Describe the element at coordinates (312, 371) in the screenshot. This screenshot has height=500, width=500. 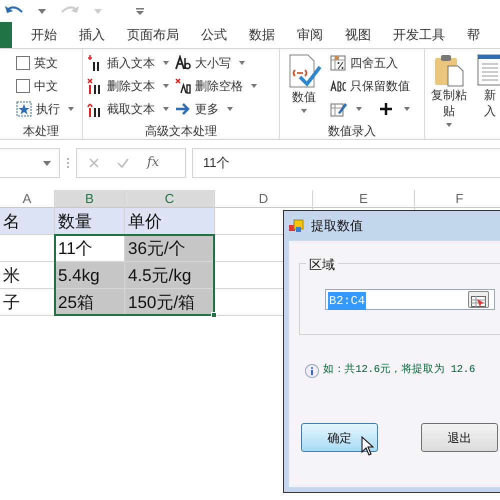
I see `info-icon` at that location.